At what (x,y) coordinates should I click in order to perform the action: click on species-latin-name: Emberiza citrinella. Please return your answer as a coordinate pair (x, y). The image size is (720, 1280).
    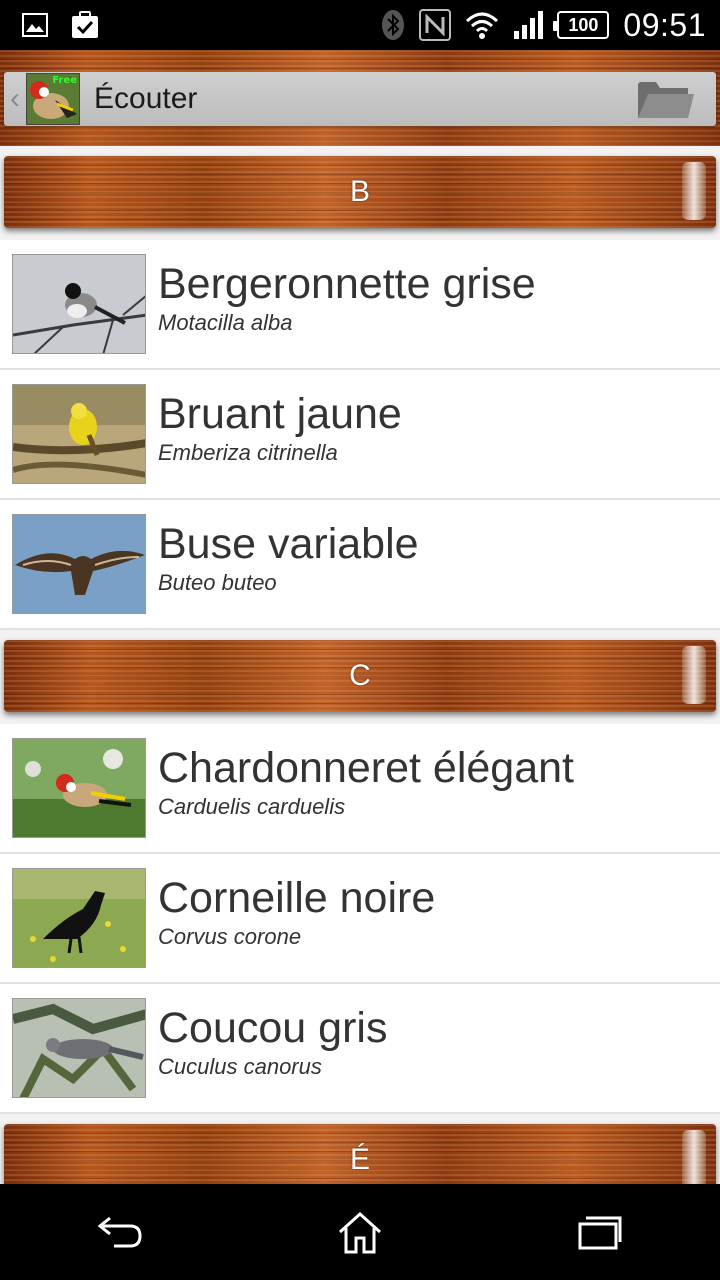
    Looking at the image, I should click on (248, 452).